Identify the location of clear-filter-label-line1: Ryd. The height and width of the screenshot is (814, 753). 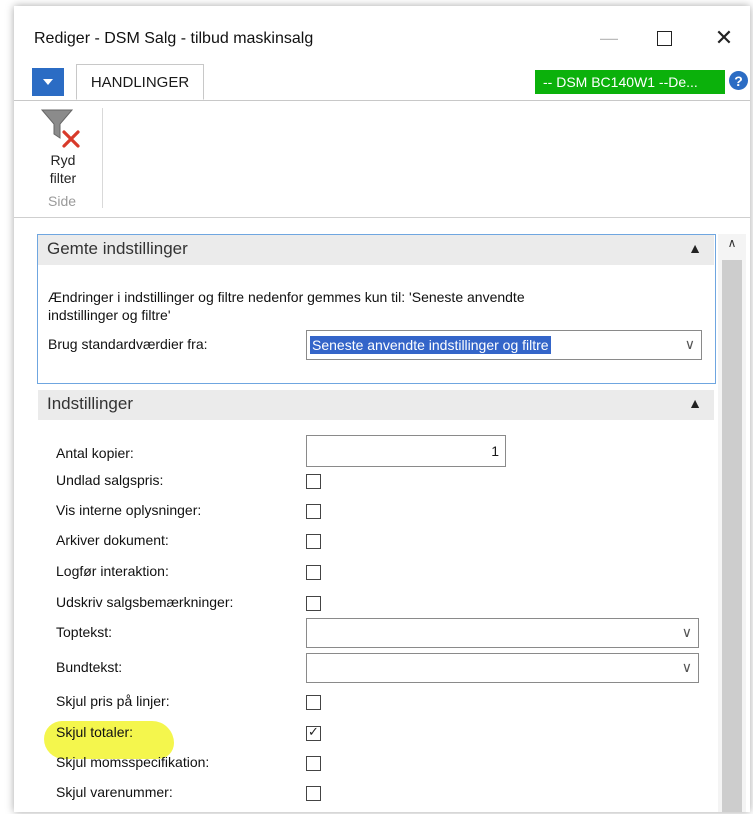
(63, 160).